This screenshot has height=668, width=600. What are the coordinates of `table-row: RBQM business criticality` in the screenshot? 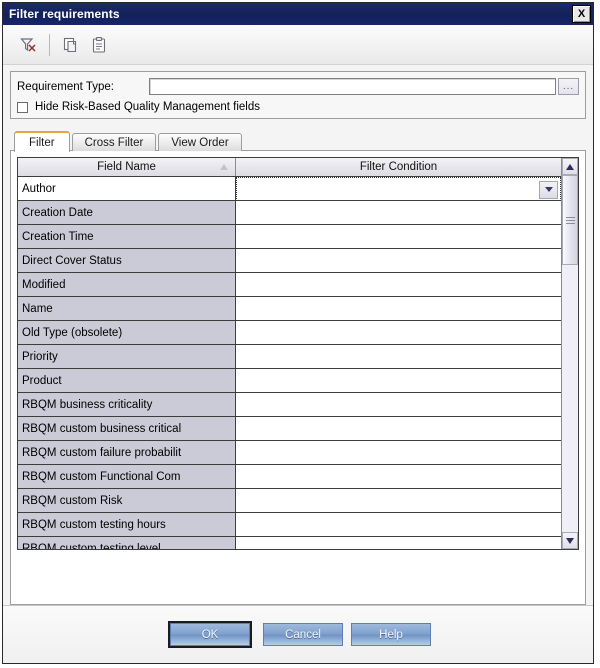 It's located at (289, 405).